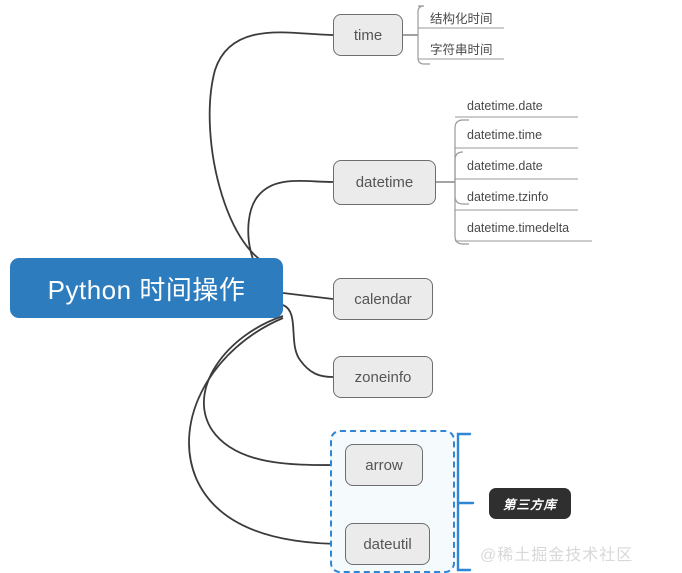 The width and height of the screenshot is (682, 573). Describe the element at coordinates (557, 555) in the screenshot. I see `watermark: @稀土掘金技术社区` at that location.